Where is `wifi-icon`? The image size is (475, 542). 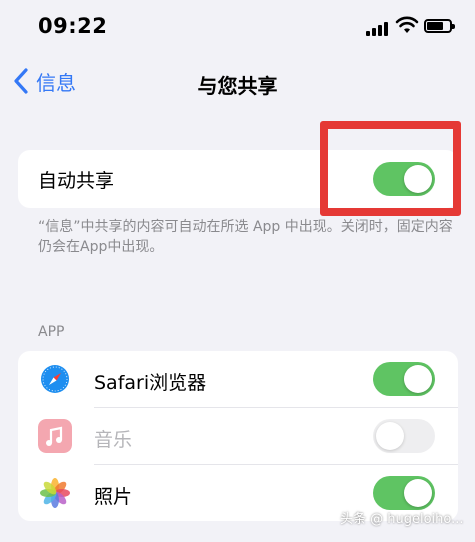 wifi-icon is located at coordinates (407, 24).